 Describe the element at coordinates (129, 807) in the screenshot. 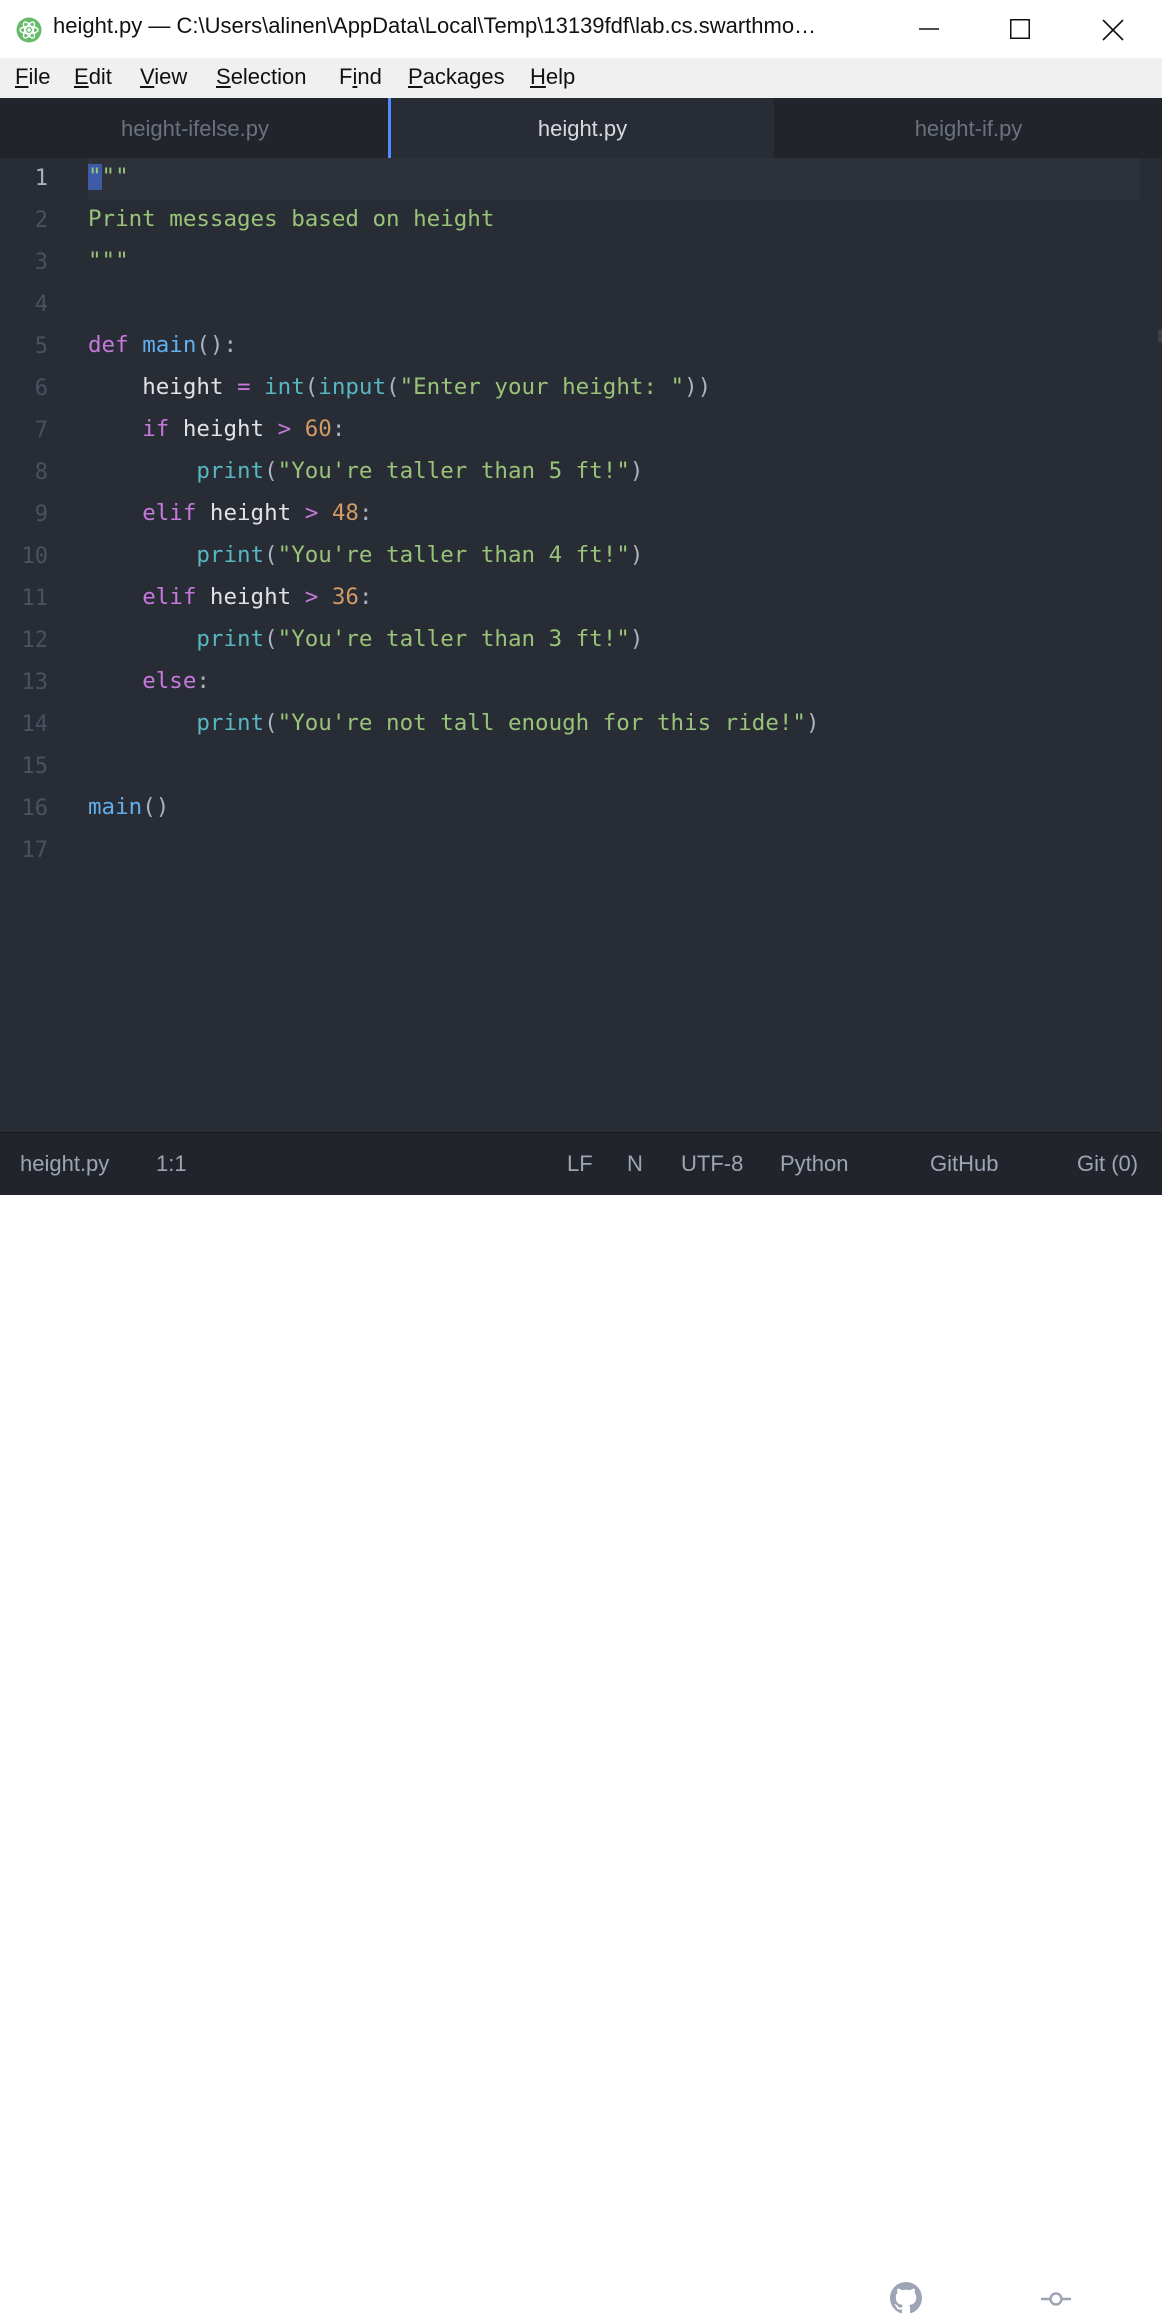

I see `code-line: main()` at that location.